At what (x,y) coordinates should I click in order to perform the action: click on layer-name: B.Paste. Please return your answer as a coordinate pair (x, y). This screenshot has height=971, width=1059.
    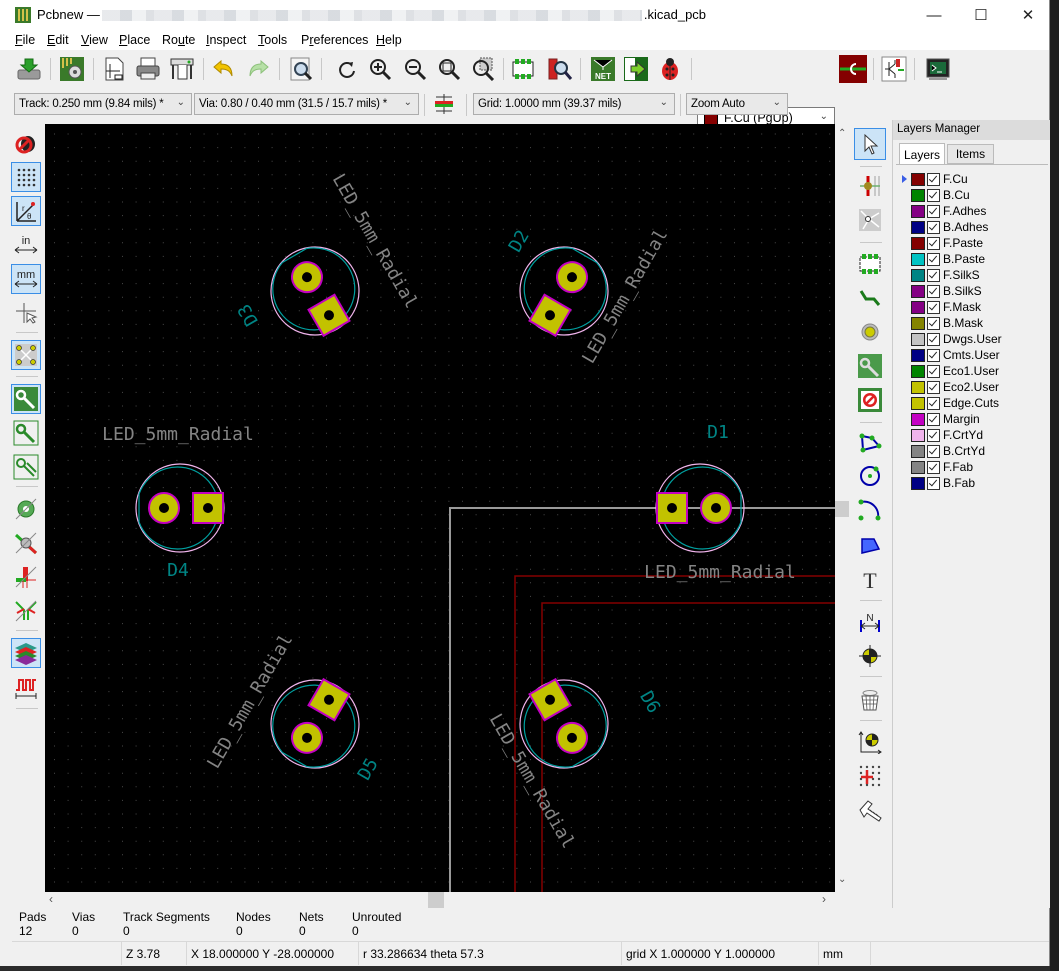
    Looking at the image, I should click on (964, 259).